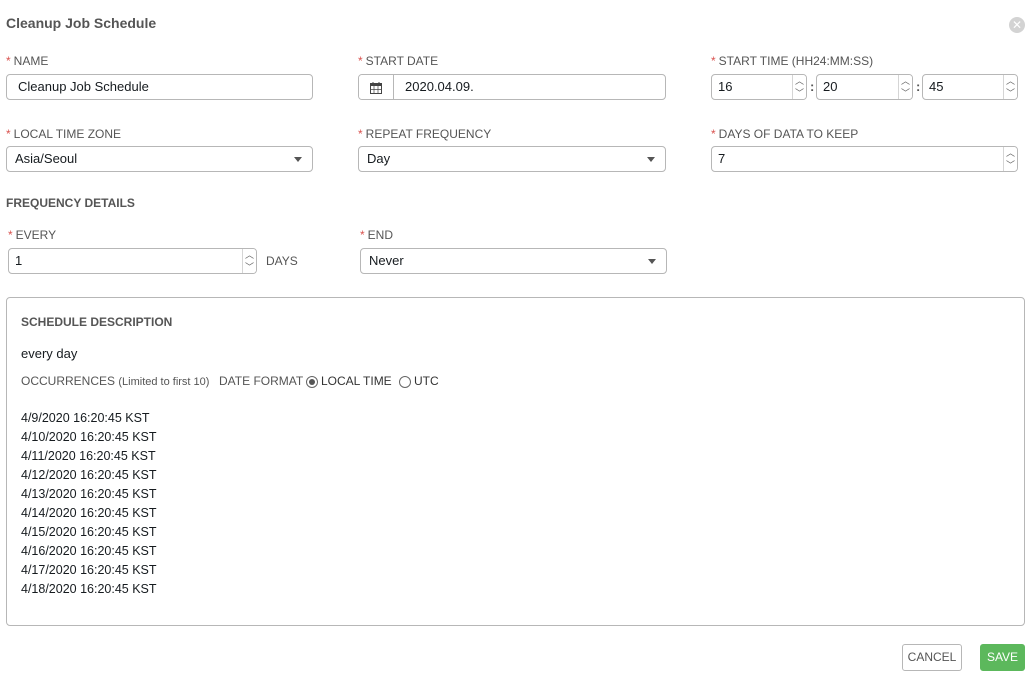 The width and height of the screenshot is (1036, 684). Describe the element at coordinates (439, 87) in the screenshot. I see `start-date-input: 2020.04.09.` at that location.